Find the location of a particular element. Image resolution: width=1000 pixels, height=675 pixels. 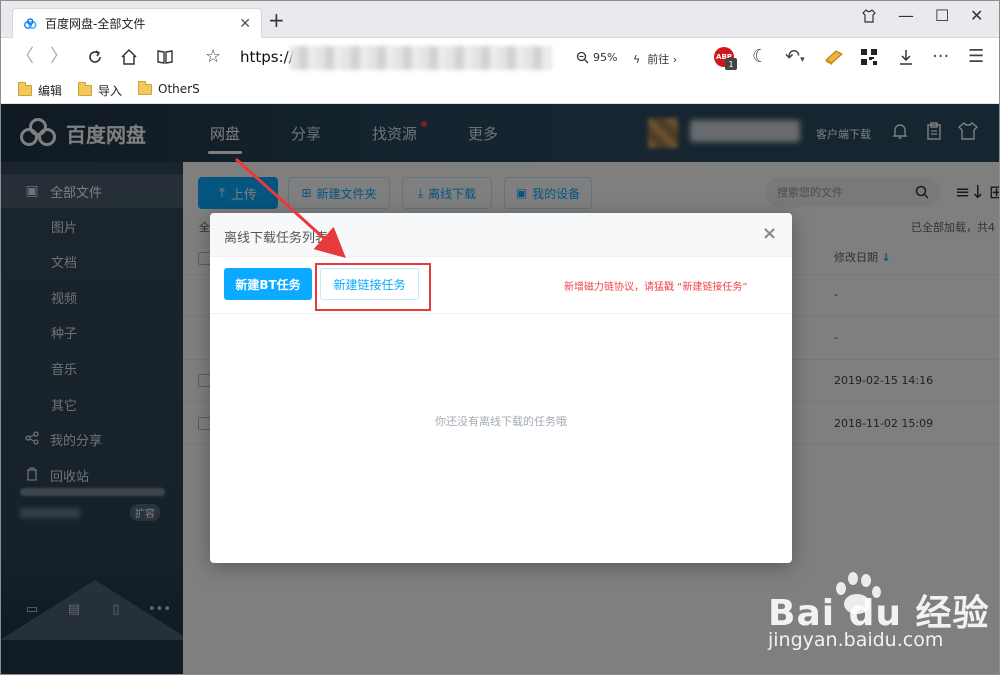

undo-close-tab-icon: ↶▾ is located at coordinates (795, 58).